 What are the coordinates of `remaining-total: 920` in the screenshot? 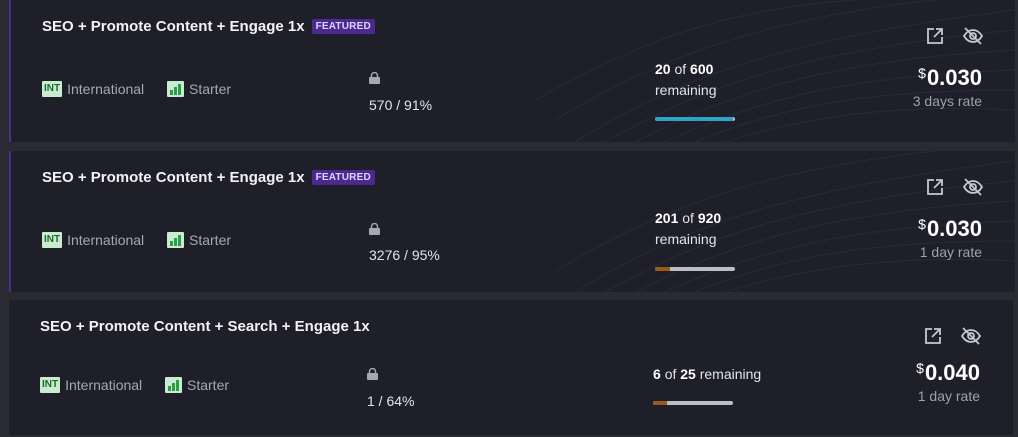 It's located at (709, 218).